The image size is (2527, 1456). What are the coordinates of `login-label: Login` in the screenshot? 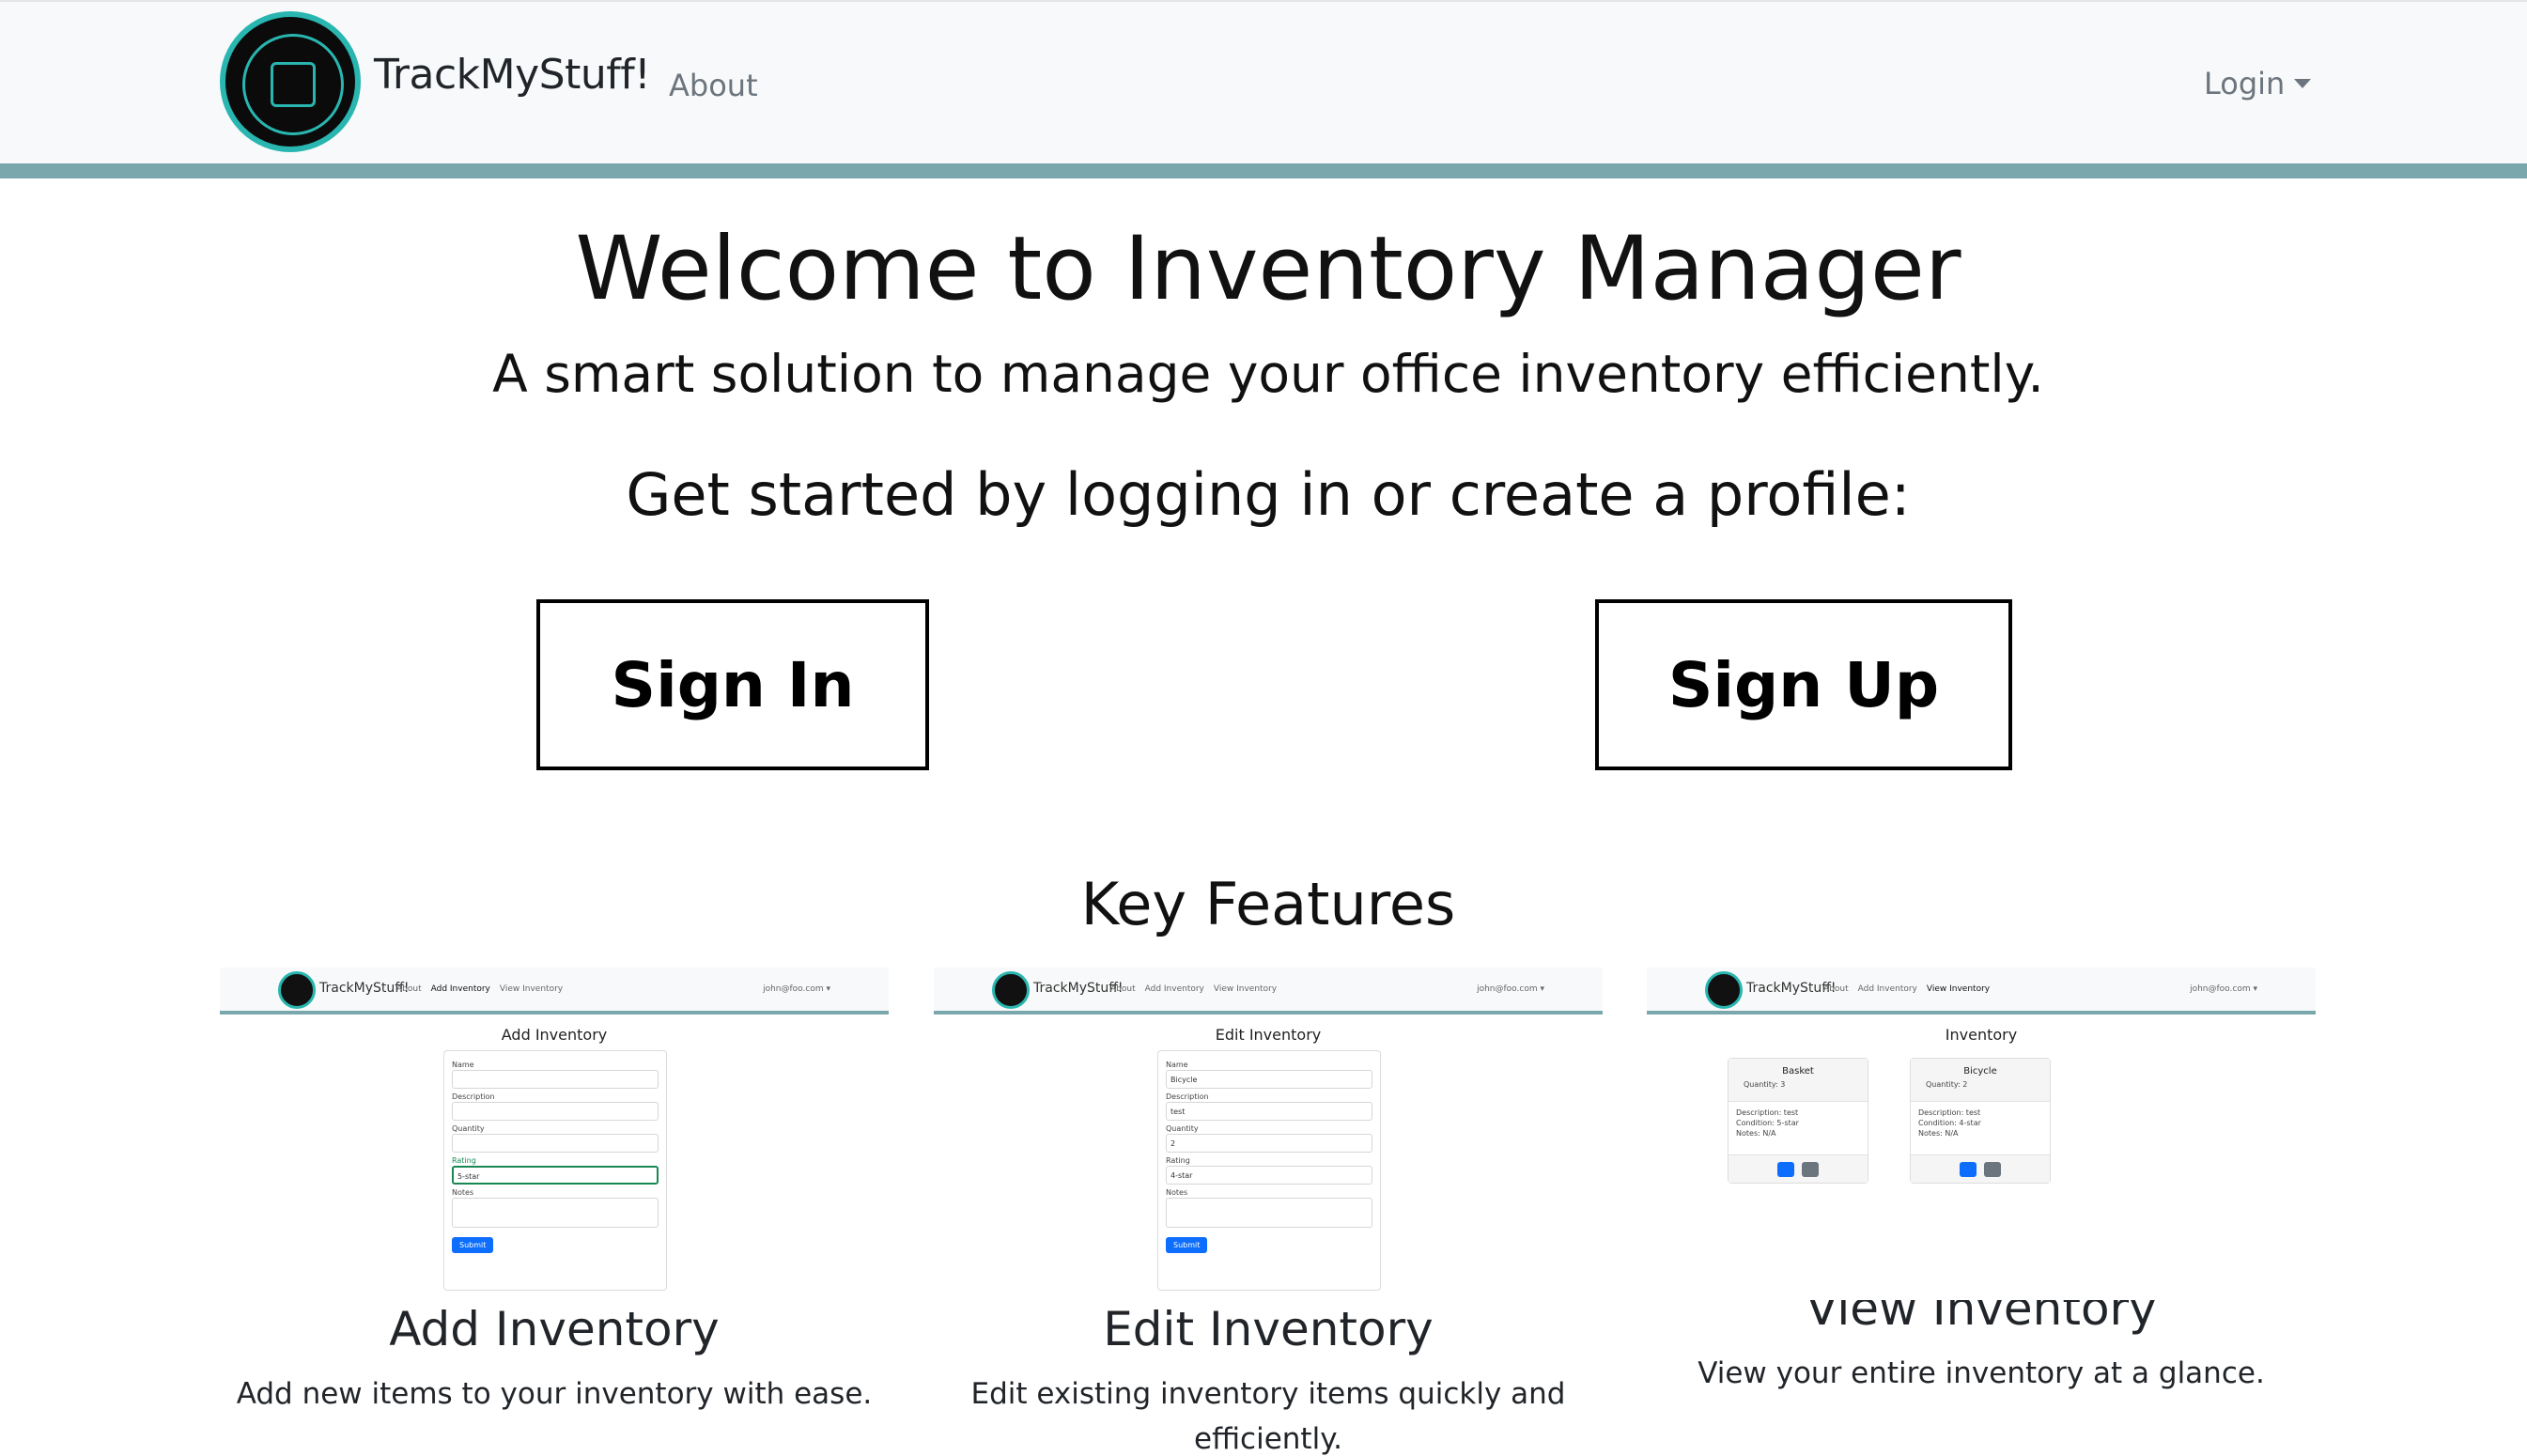 It's located at (2245, 83).